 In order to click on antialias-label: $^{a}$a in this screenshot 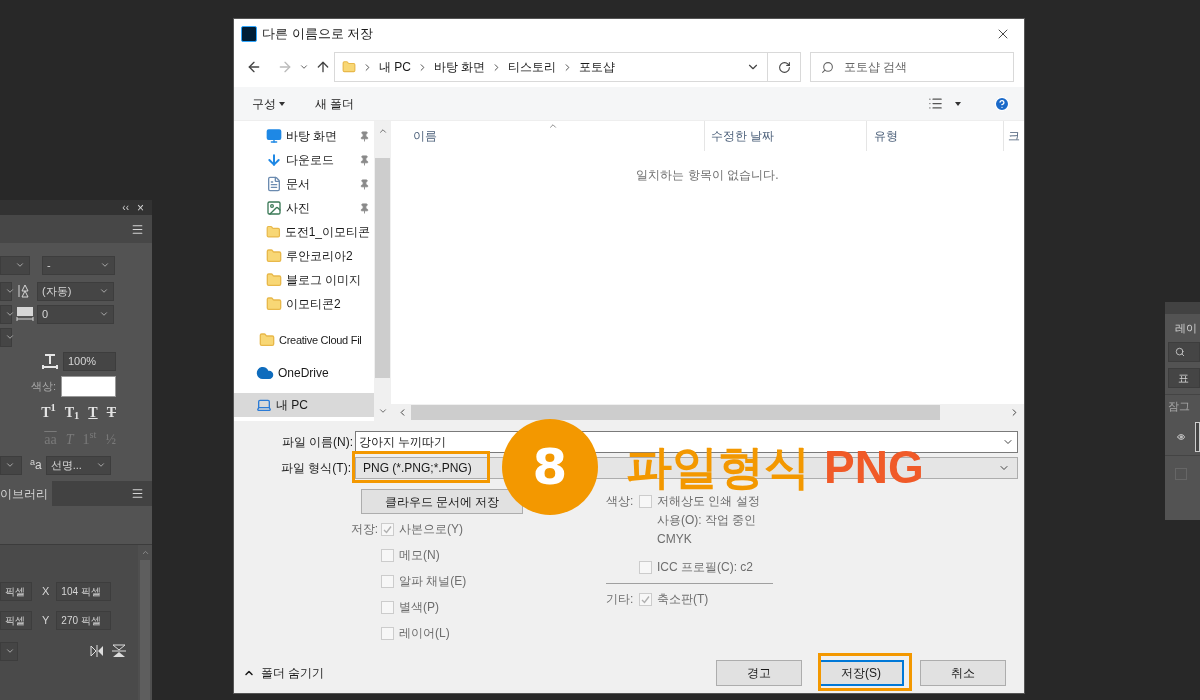, I will do `click(36, 465)`.